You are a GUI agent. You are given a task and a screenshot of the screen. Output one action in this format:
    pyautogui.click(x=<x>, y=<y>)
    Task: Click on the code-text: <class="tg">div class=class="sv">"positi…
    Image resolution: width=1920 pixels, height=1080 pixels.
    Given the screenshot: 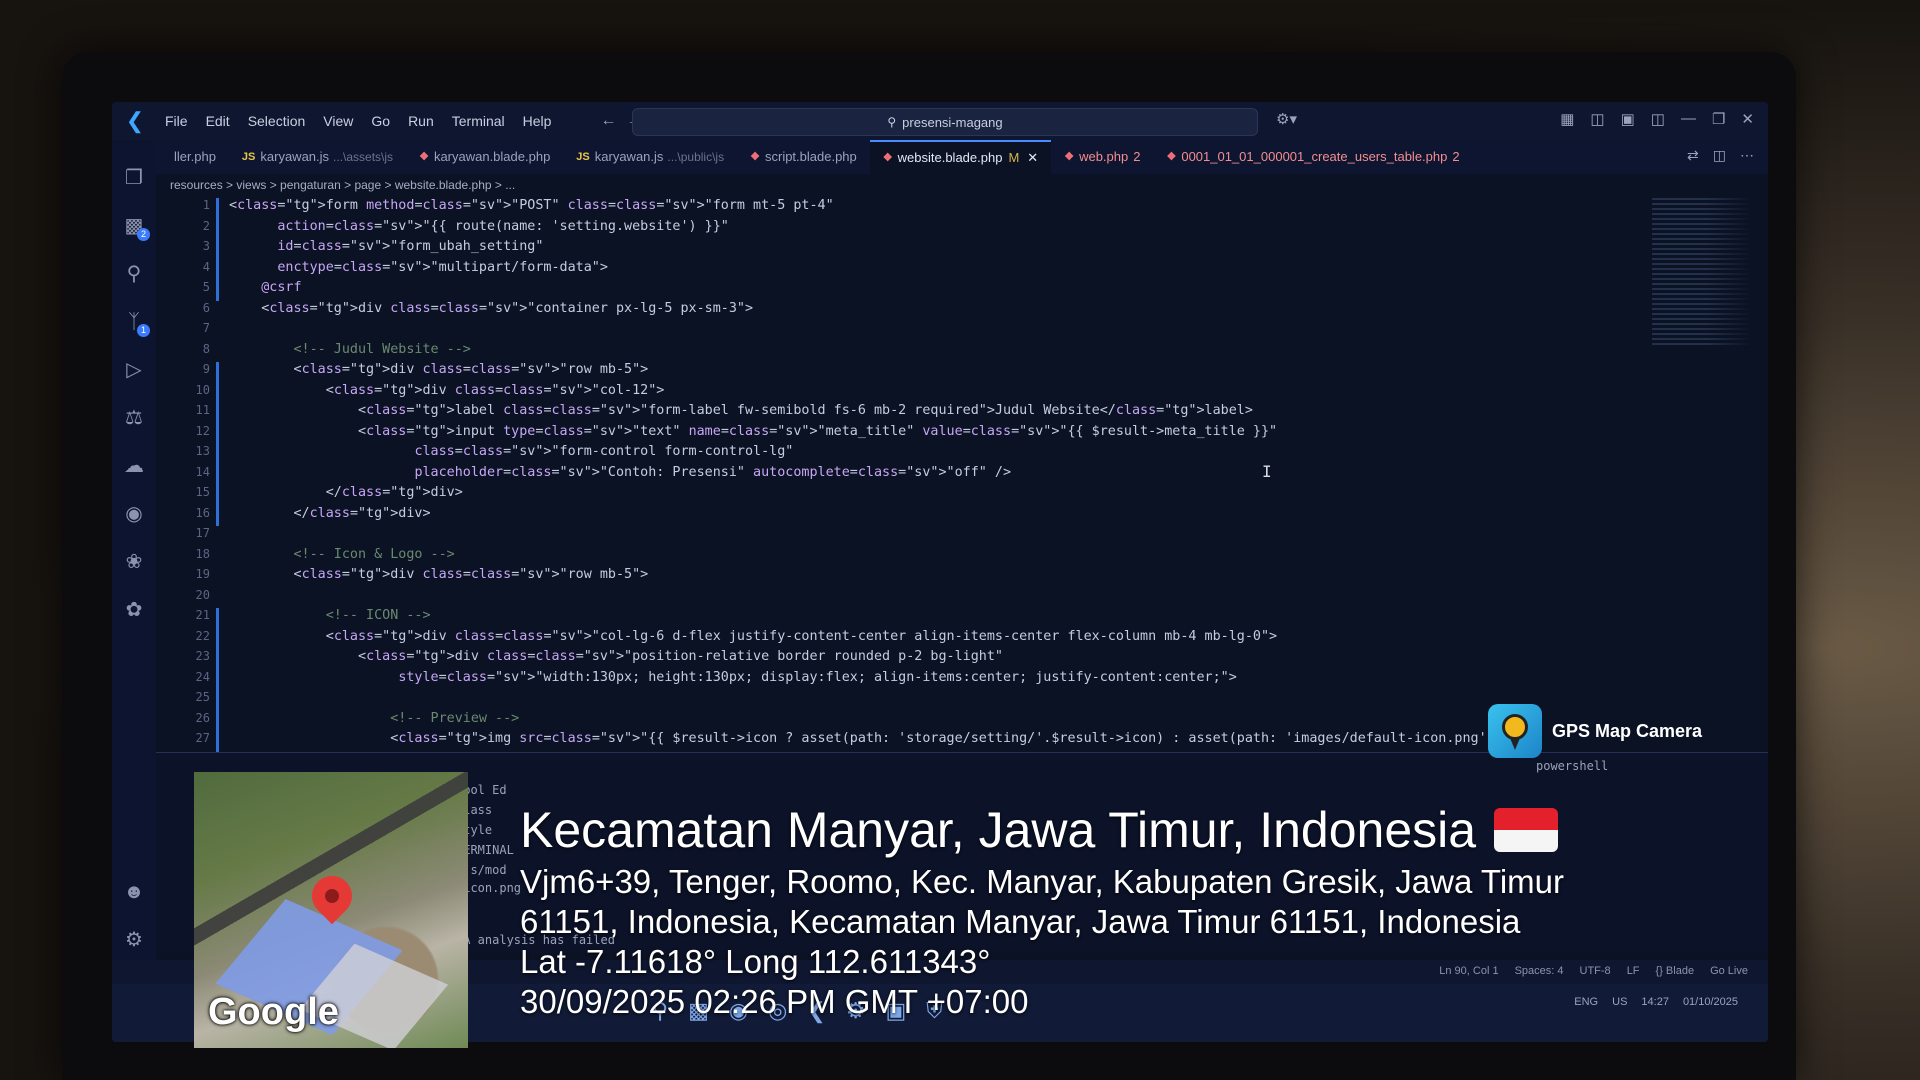 What is the action you would take?
    pyautogui.click(x=616, y=656)
    